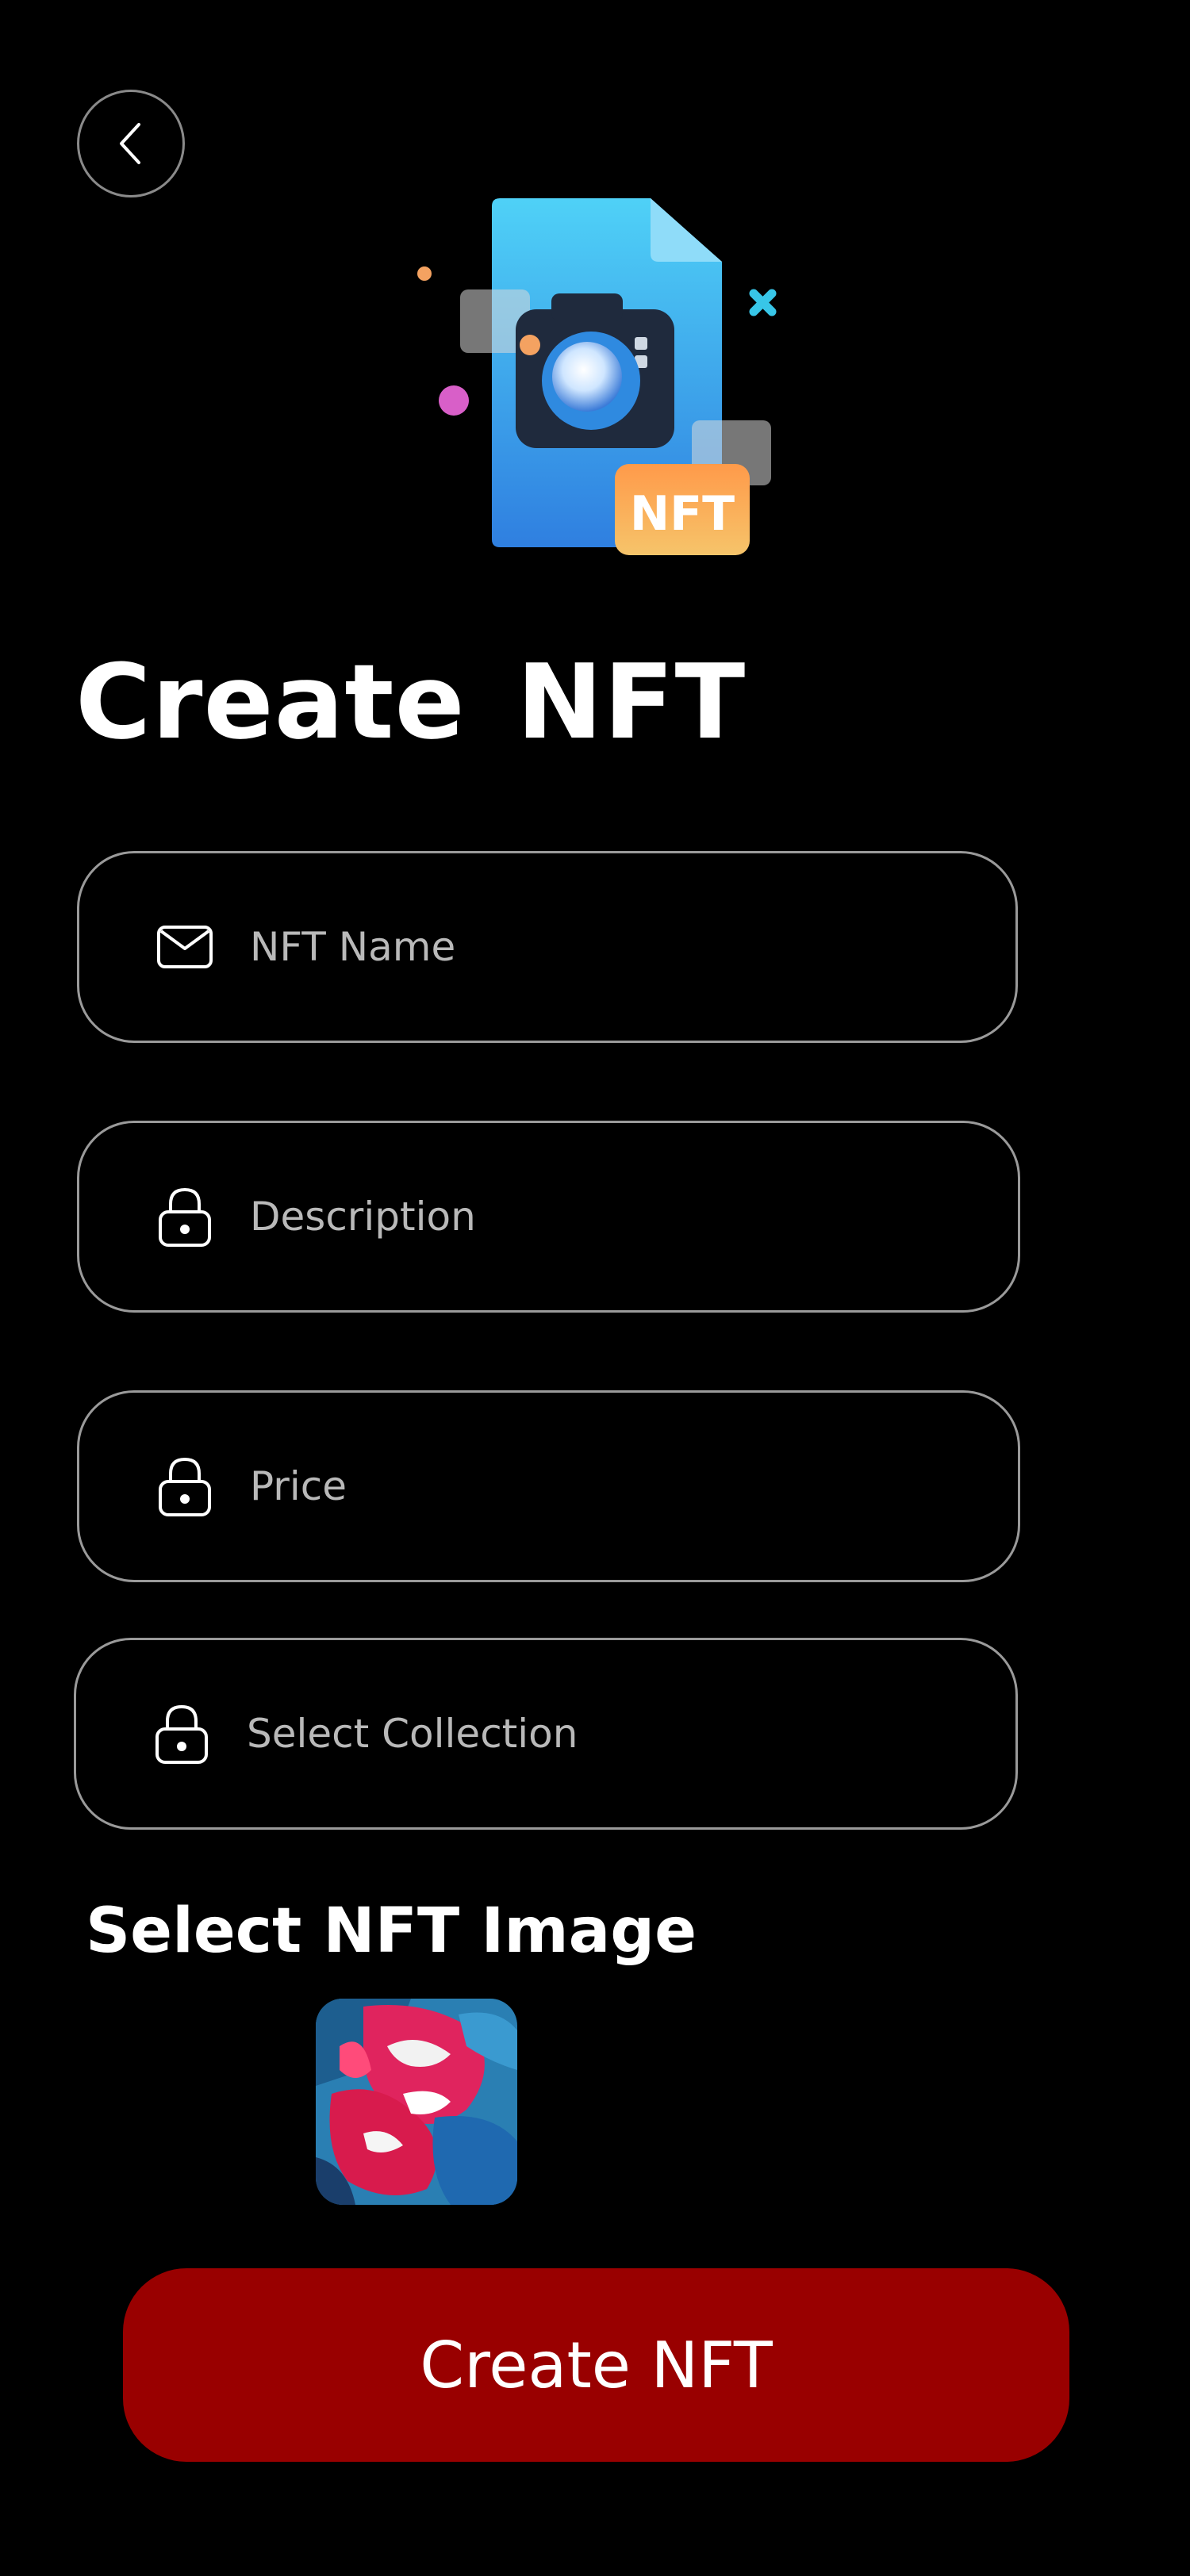  Describe the element at coordinates (184, 947) in the screenshot. I see `mail-icon` at that location.